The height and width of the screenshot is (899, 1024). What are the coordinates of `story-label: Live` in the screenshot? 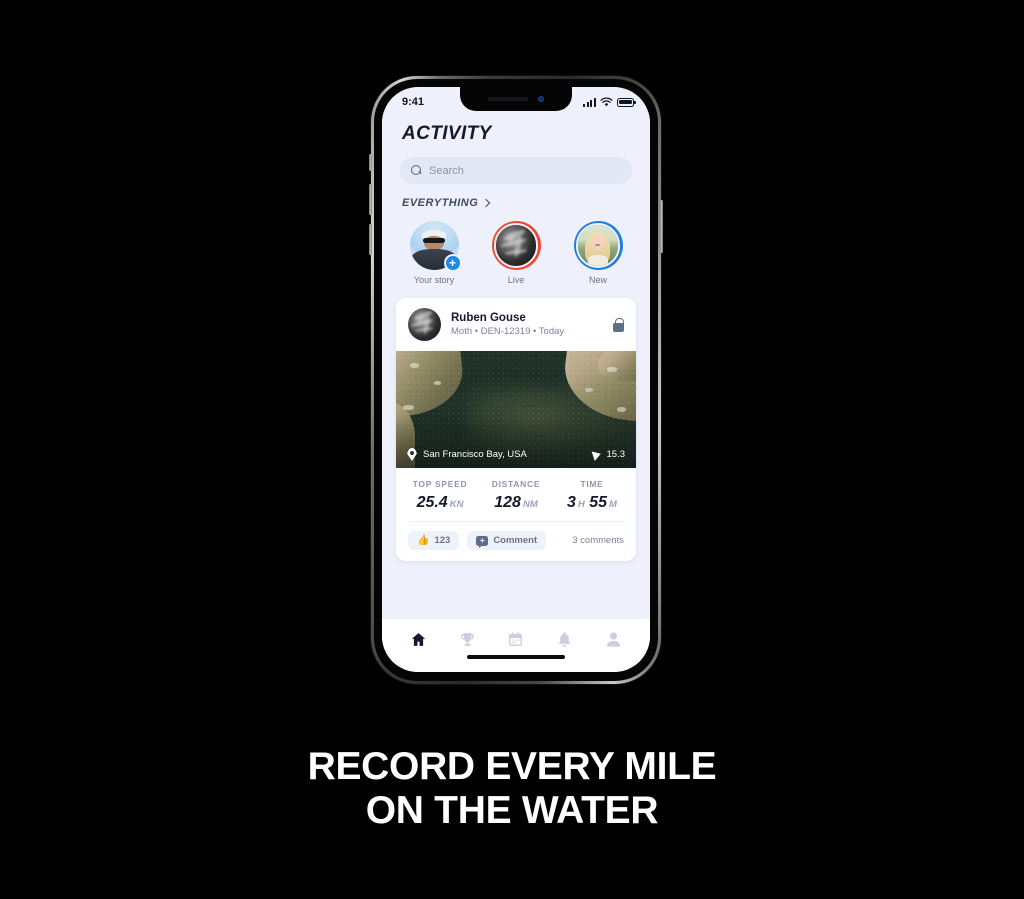 It's located at (516, 280).